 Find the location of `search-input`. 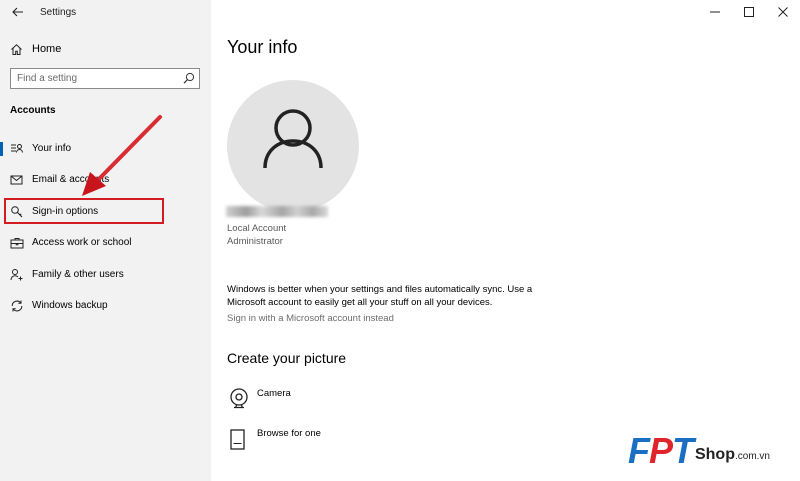

search-input is located at coordinates (97, 78).